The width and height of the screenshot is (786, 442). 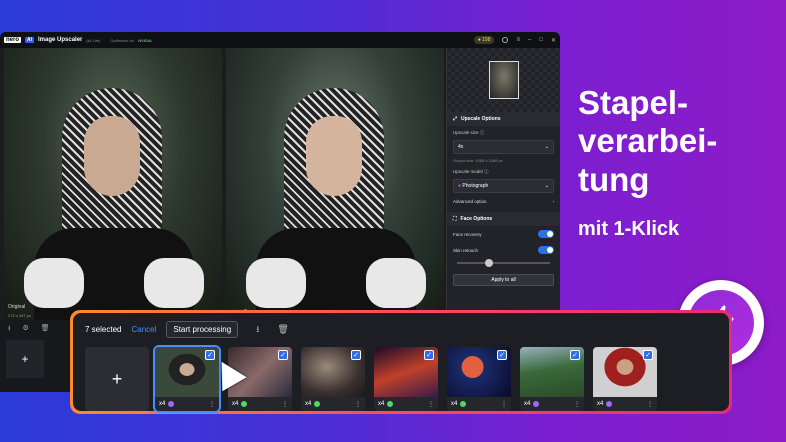 I want to click on selected-thumbnail, so click(x=503, y=80).